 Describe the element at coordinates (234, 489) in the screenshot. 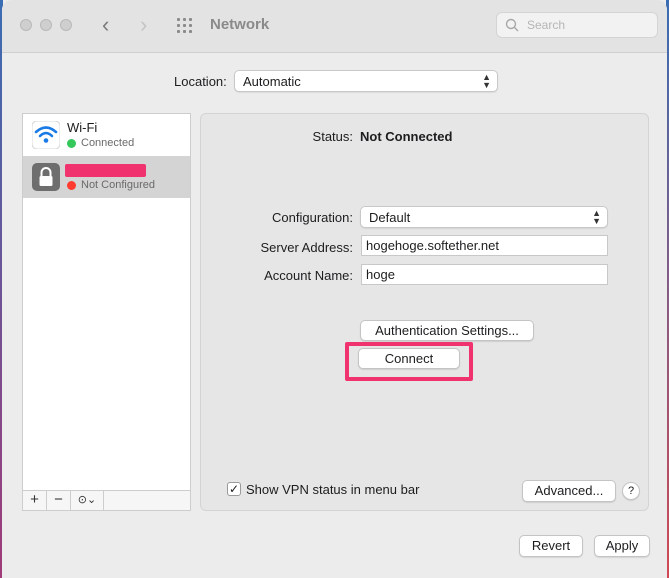

I see `show-vpn-checkbox: ✓` at that location.